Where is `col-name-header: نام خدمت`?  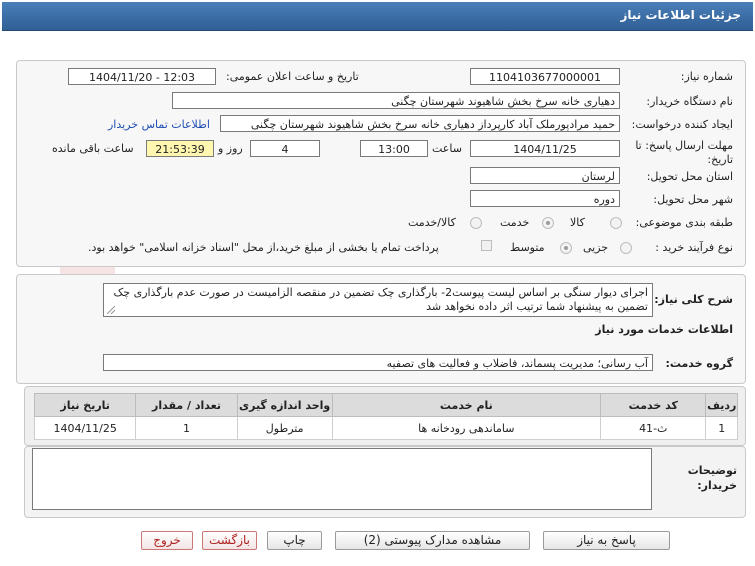 col-name-header: نام خدمت is located at coordinates (466, 405).